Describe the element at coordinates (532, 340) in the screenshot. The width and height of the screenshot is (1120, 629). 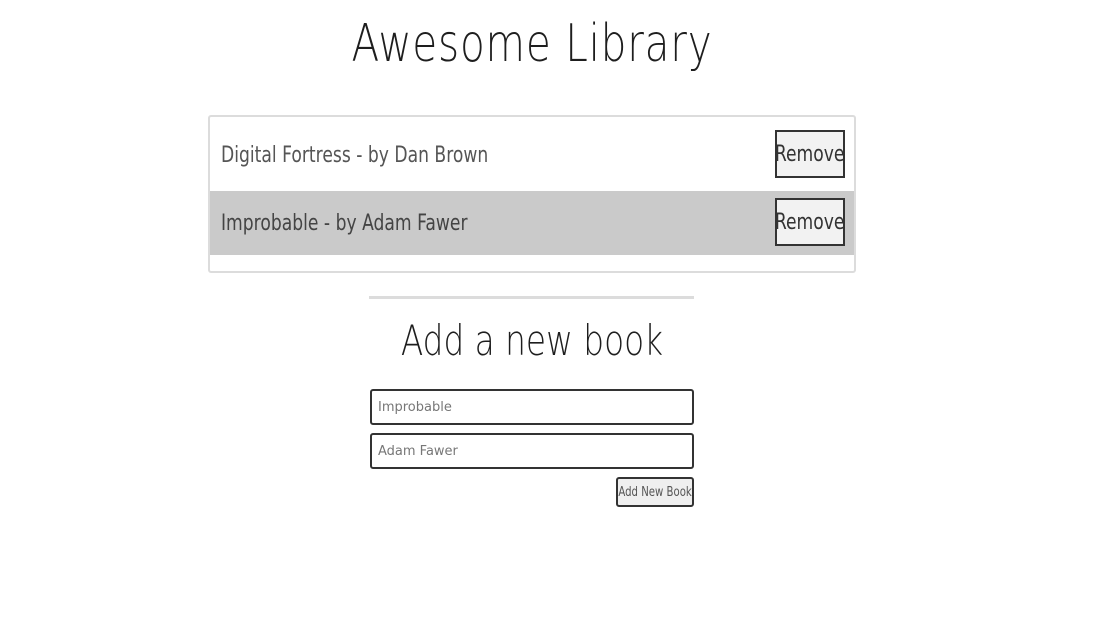
I see `add-book-heading: Add a new book` at that location.